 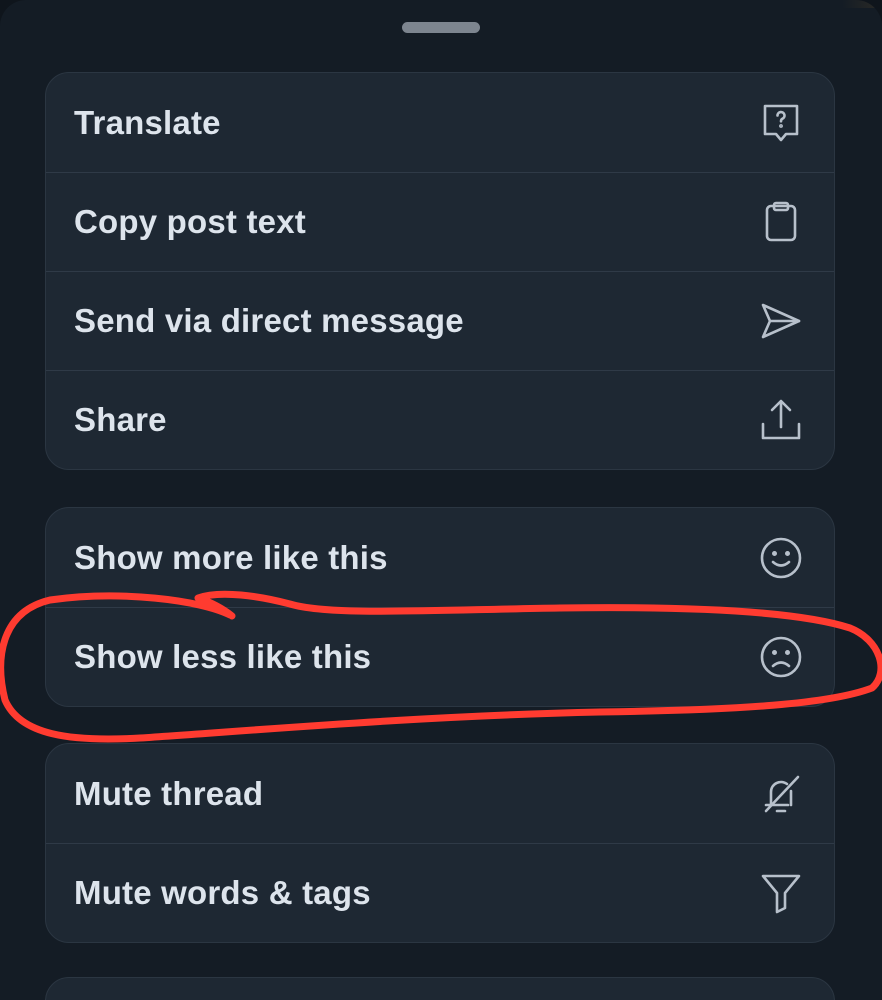 What do you see at coordinates (781, 657) in the screenshot?
I see `frown-icon` at bounding box center [781, 657].